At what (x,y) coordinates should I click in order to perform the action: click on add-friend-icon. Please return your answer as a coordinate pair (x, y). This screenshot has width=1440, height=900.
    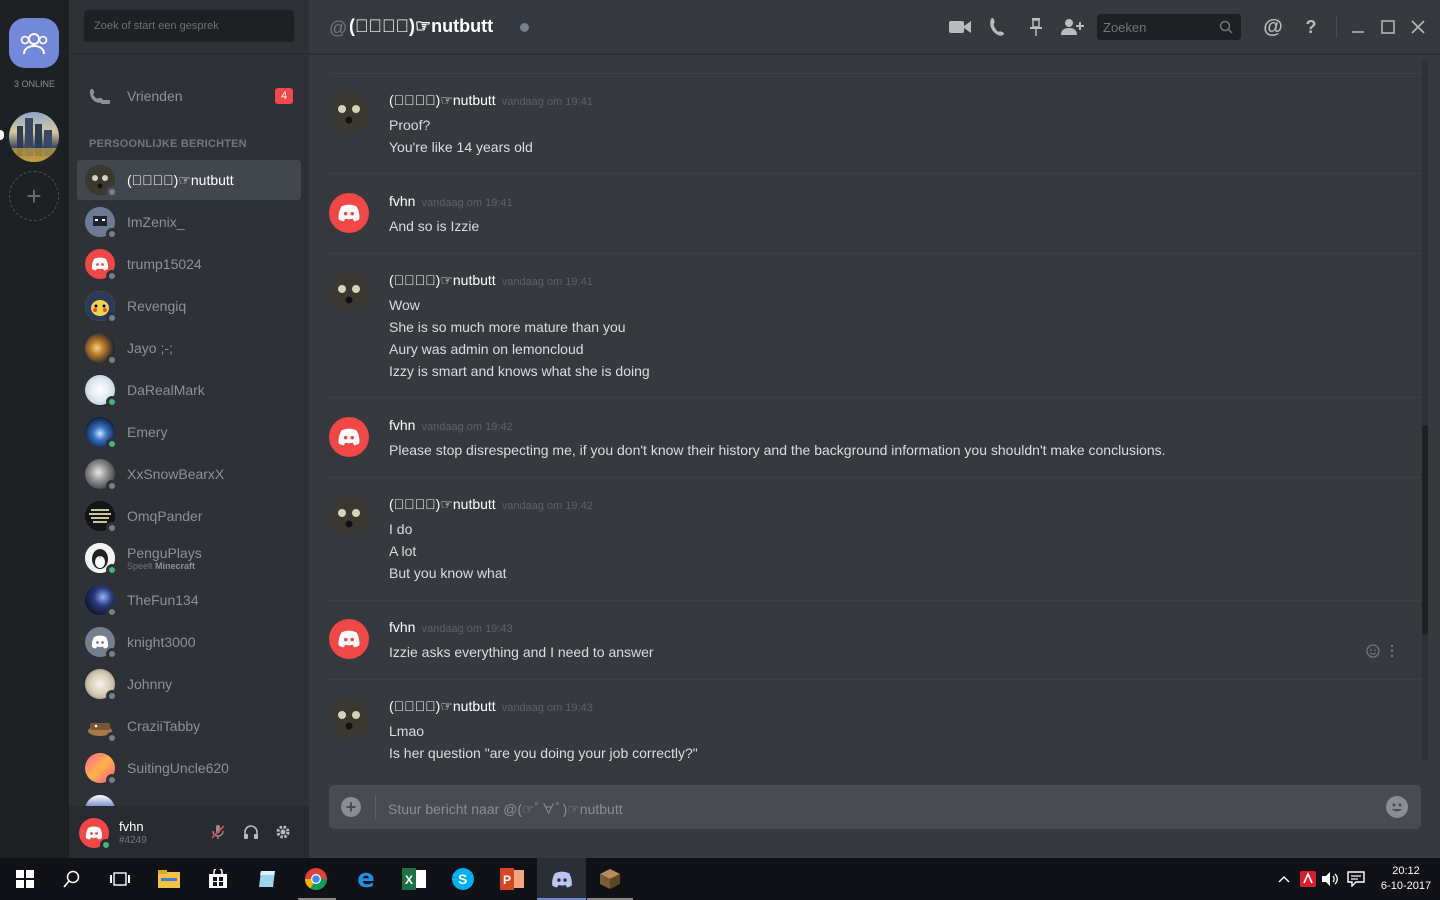
    Looking at the image, I should click on (1073, 27).